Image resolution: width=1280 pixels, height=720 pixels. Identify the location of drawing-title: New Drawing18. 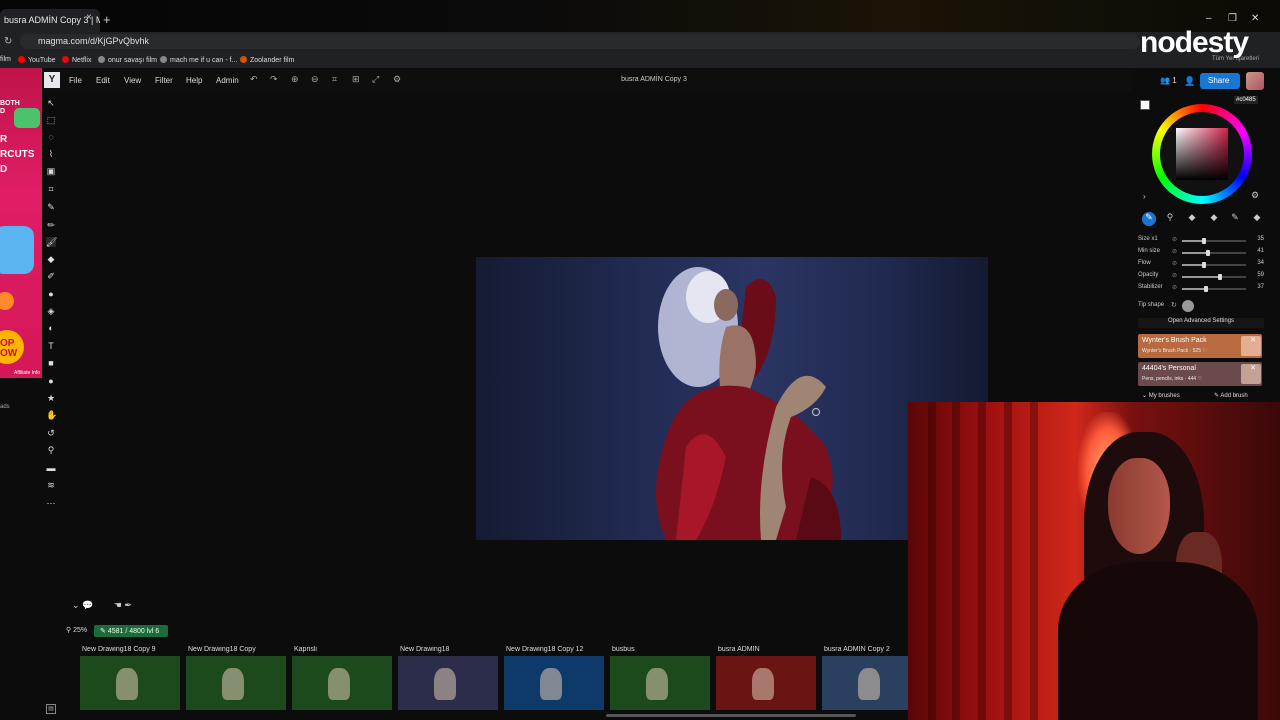
(450, 649).